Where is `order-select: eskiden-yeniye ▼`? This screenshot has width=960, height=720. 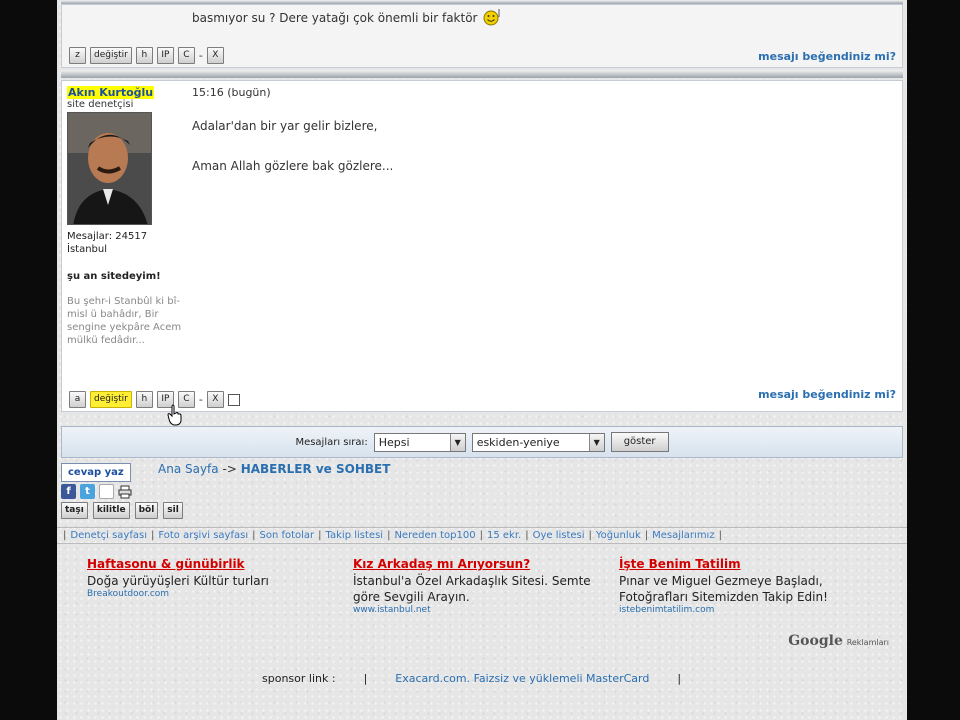
order-select: eskiden-yeniye ▼ is located at coordinates (538, 442).